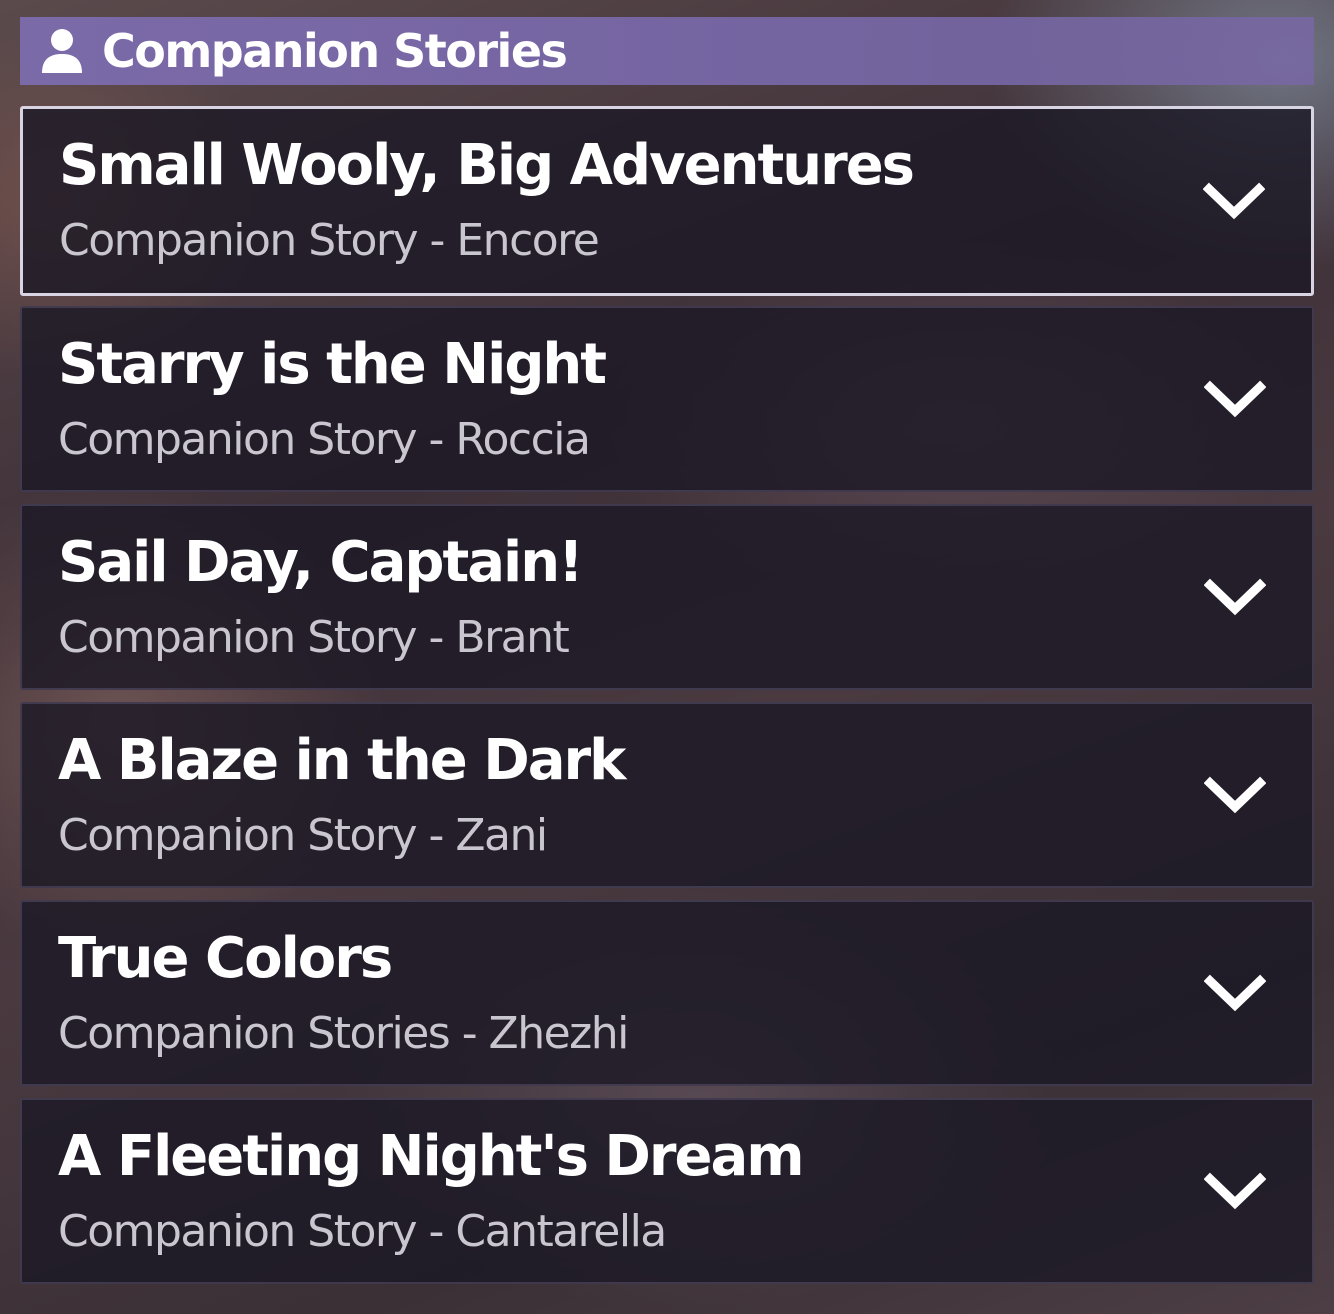 This screenshot has height=1314, width=1334. What do you see at coordinates (343, 1033) in the screenshot?
I see `story-subtitle: Companion Stories - Zhezhi` at bounding box center [343, 1033].